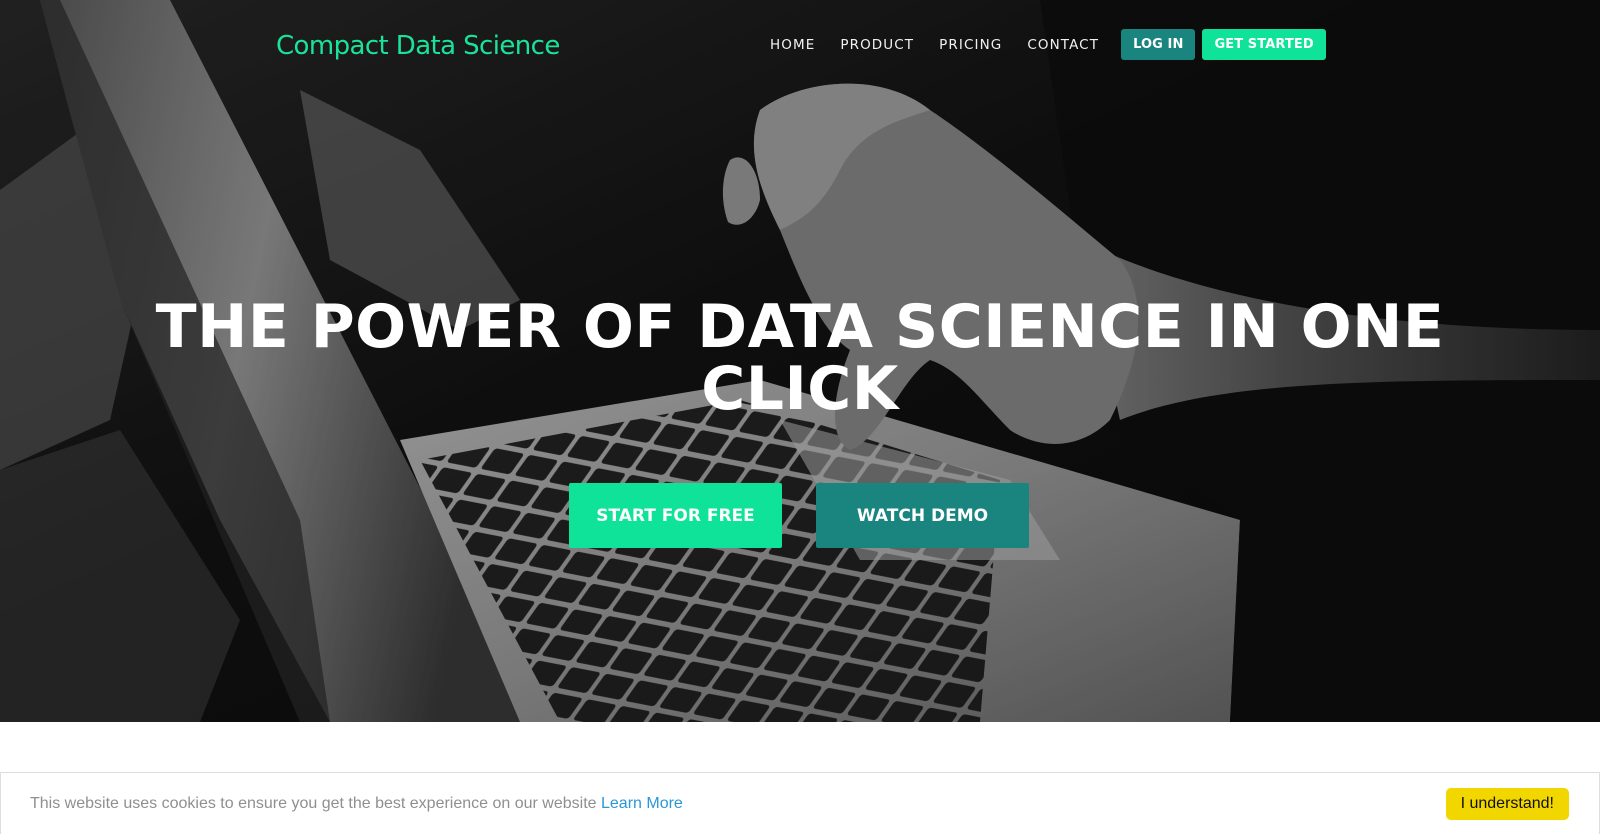 The height and width of the screenshot is (834, 1600). What do you see at coordinates (922, 515) in the screenshot?
I see `watch-demo-button: WATCH DEMO` at bounding box center [922, 515].